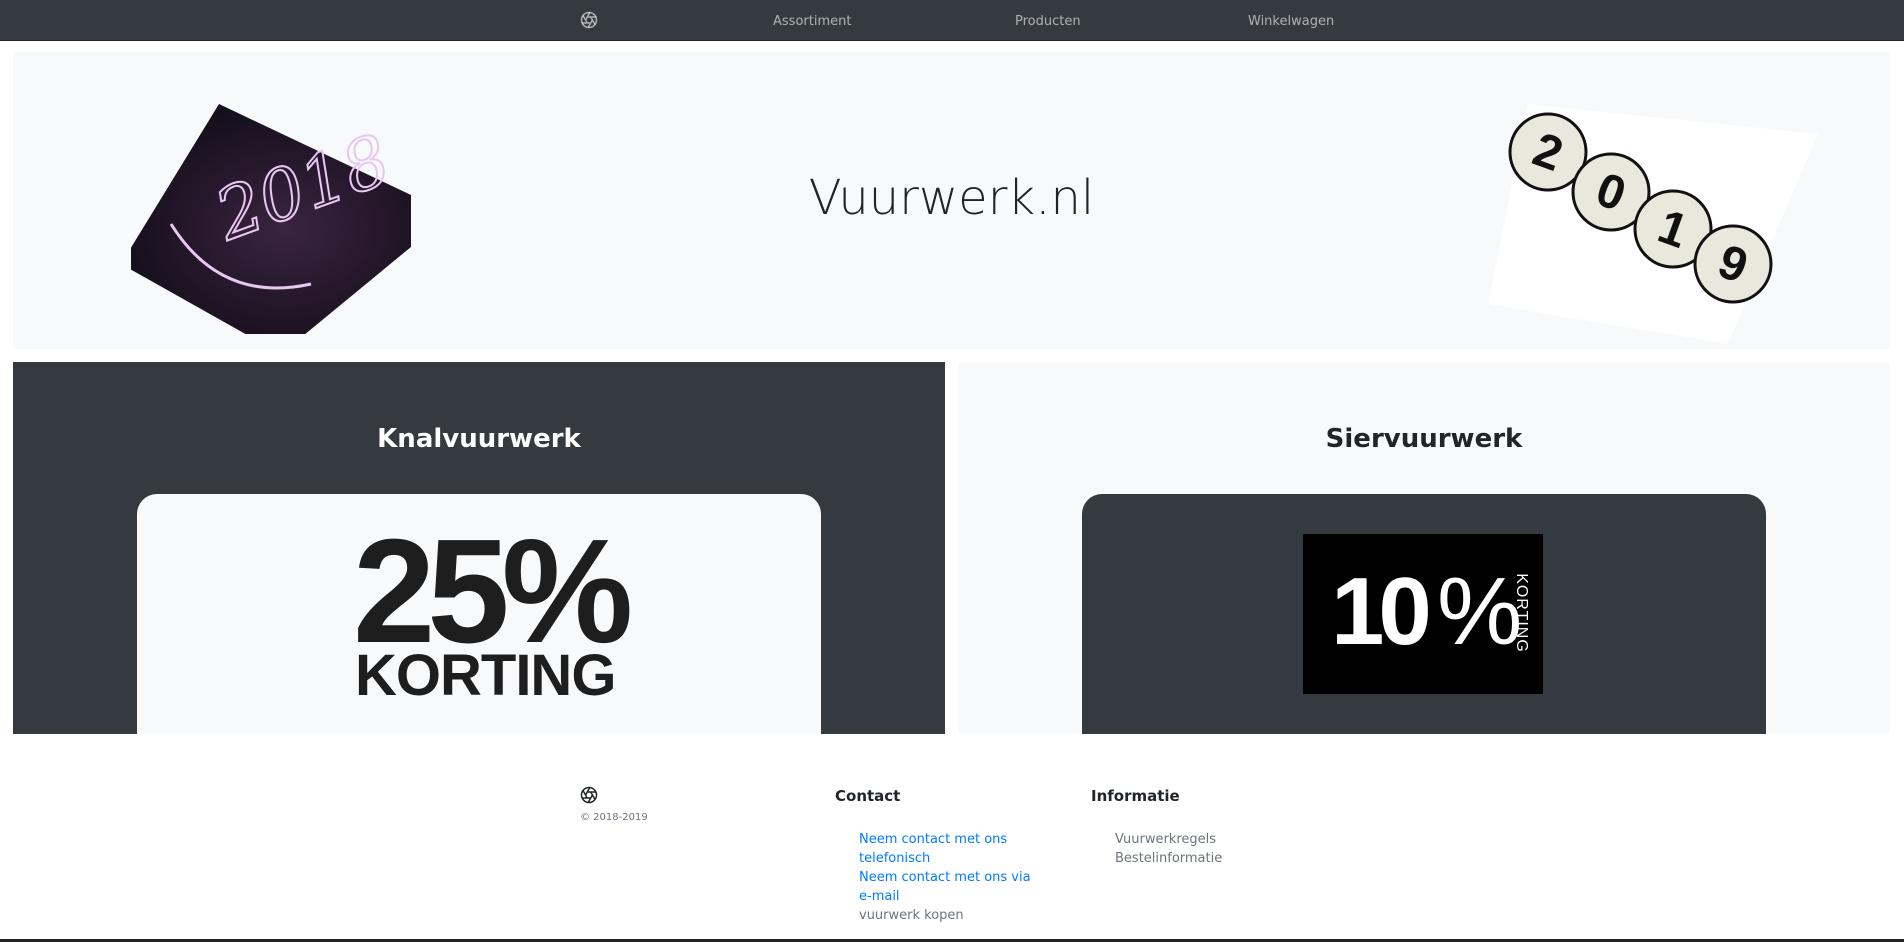 This screenshot has height=942, width=1904. I want to click on promo-10-image: 10 % KORTING, so click(1423, 614).